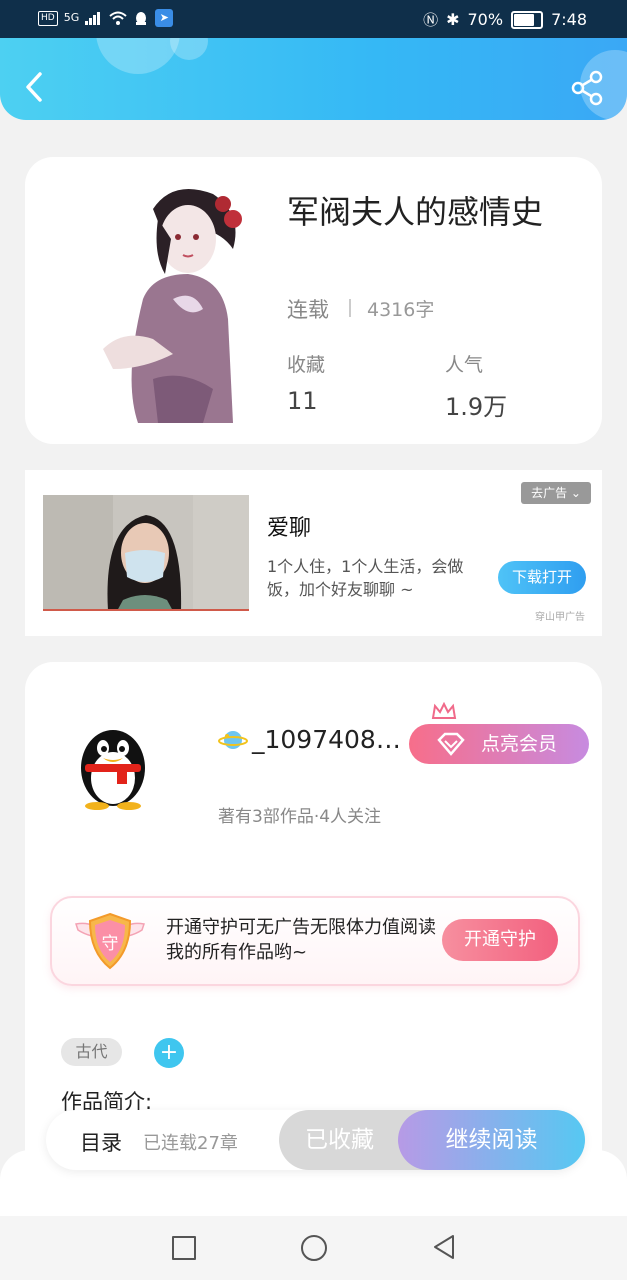  What do you see at coordinates (491, 1140) in the screenshot?
I see `continue-reading-button: 继续阅读` at bounding box center [491, 1140].